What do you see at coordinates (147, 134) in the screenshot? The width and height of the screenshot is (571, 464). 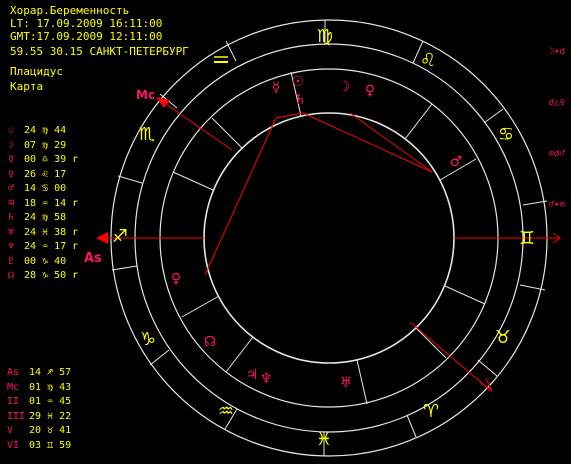 I see `scorpio-icon: ♏` at bounding box center [147, 134].